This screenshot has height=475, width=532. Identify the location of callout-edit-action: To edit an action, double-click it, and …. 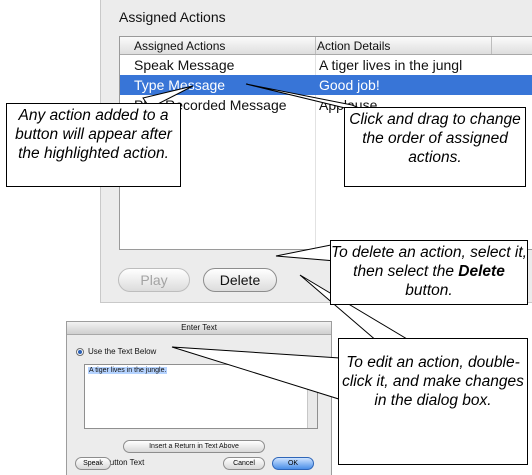
(433, 401).